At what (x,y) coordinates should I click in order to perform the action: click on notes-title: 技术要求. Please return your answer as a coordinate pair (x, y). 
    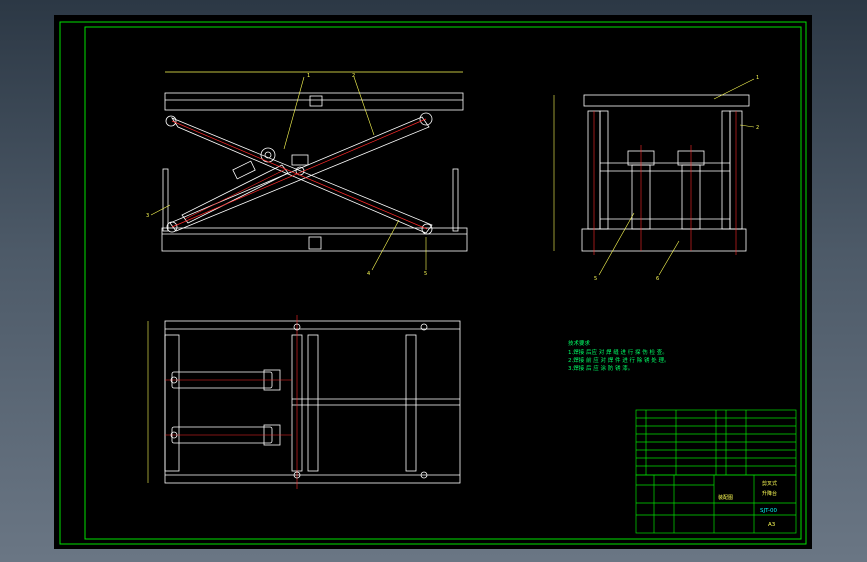
    Looking at the image, I should click on (579, 343).